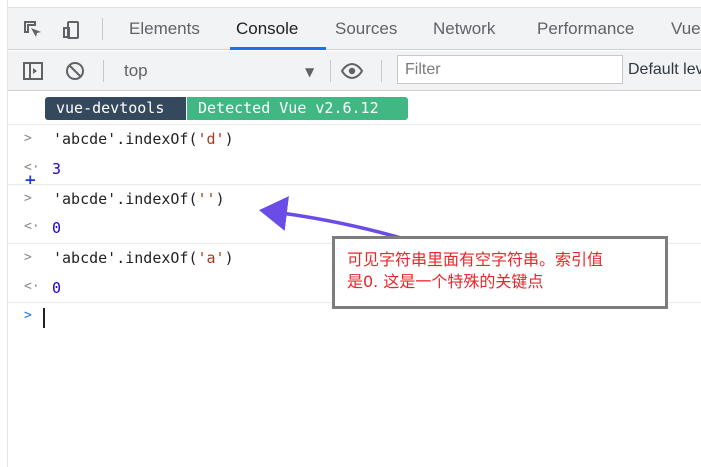 The height and width of the screenshot is (467, 701). What do you see at coordinates (102, 29) in the screenshot?
I see `tab-bar-separator` at bounding box center [102, 29].